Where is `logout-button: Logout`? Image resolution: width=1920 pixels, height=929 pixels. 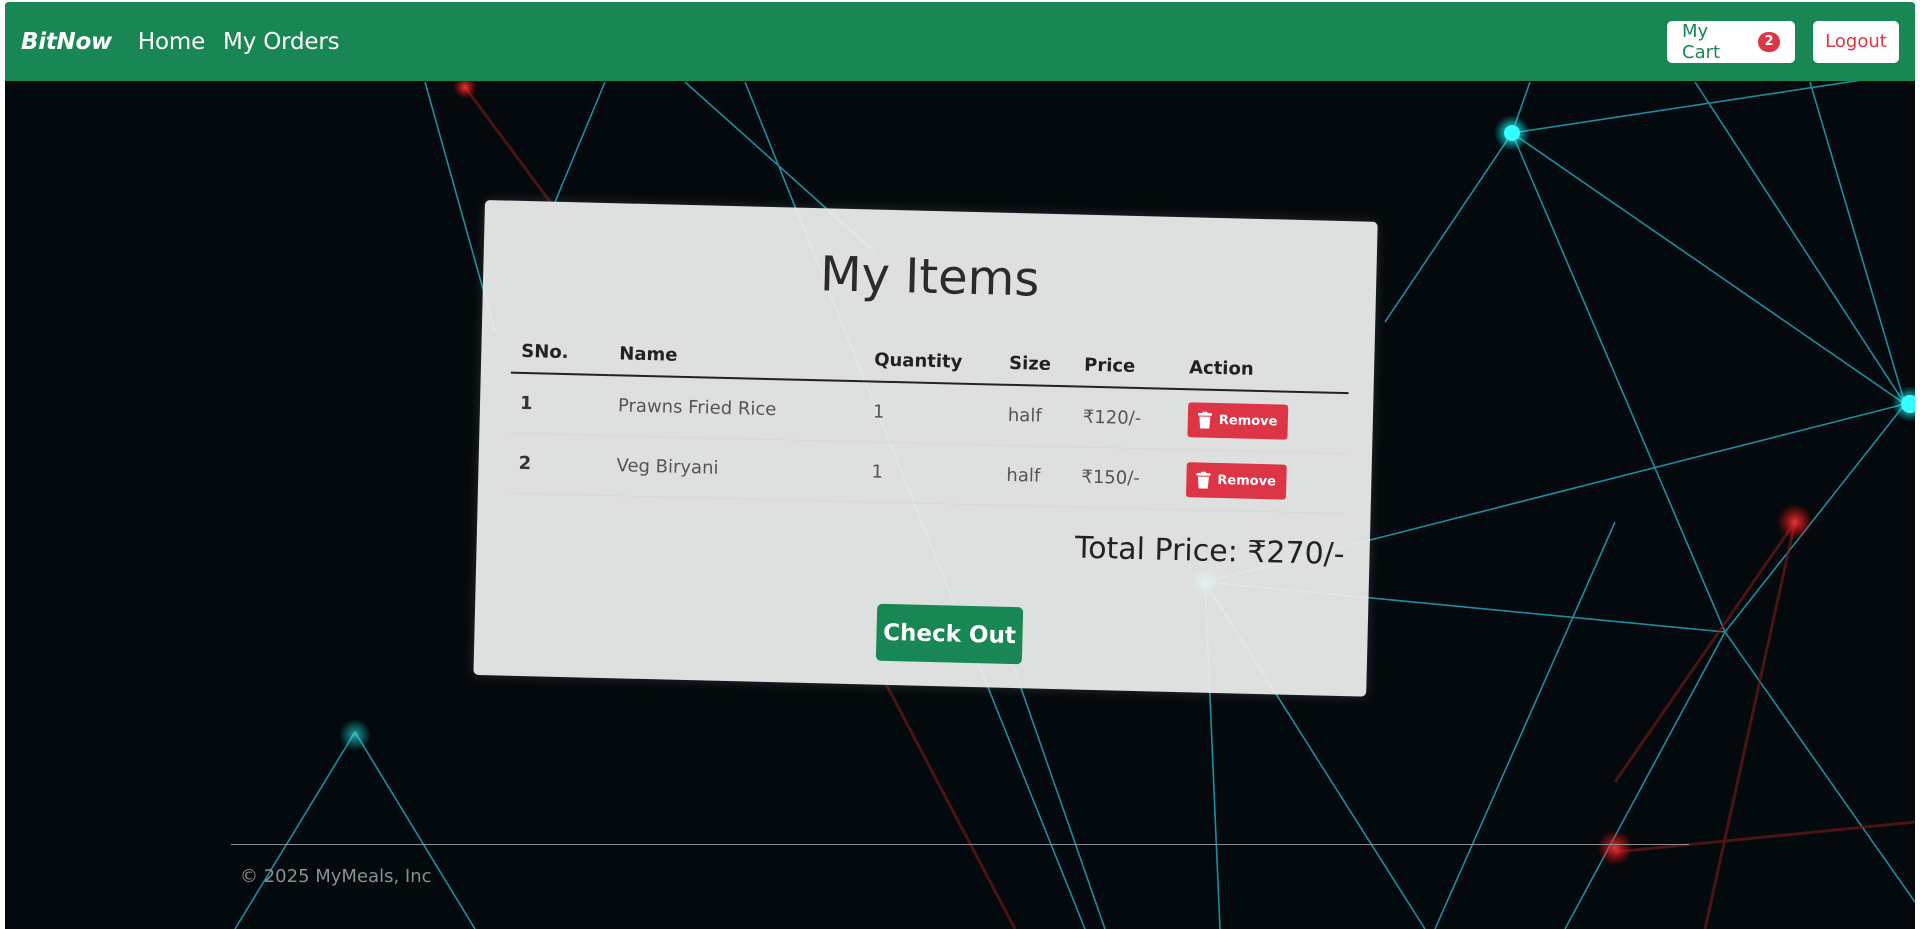 logout-button: Logout is located at coordinates (1856, 41).